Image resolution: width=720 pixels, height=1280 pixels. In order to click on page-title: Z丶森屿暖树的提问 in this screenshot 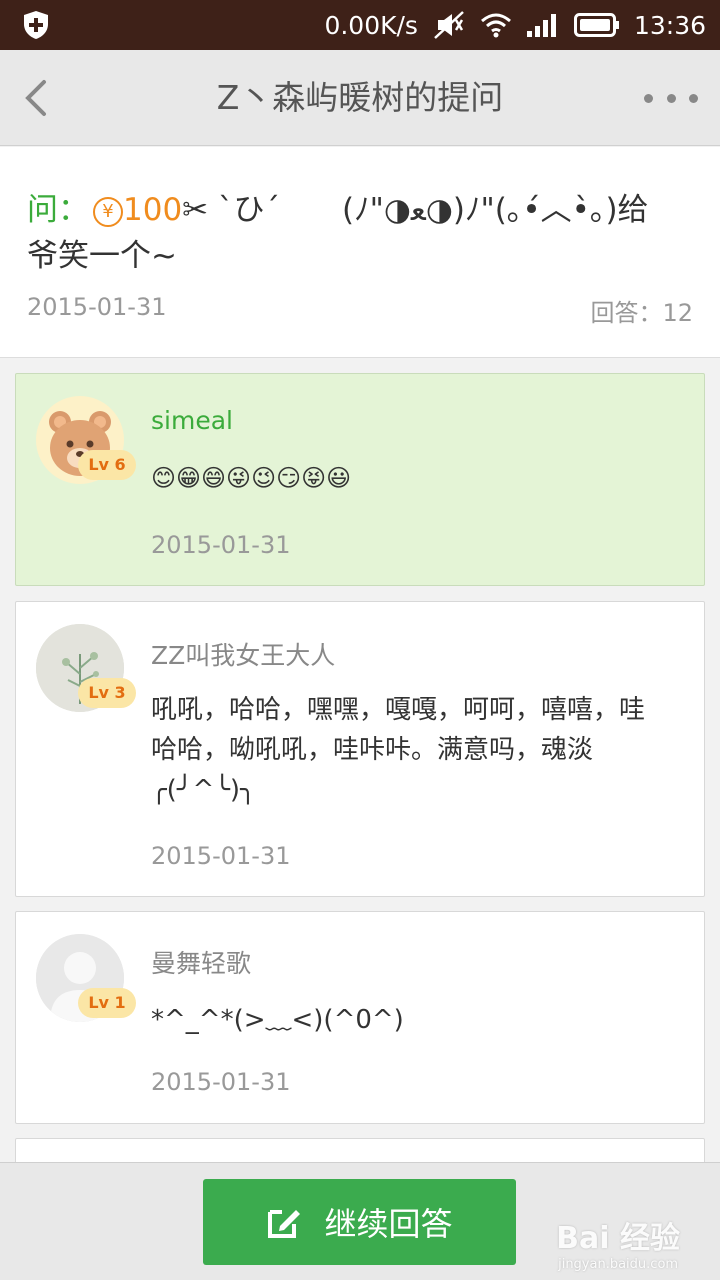, I will do `click(360, 97)`.